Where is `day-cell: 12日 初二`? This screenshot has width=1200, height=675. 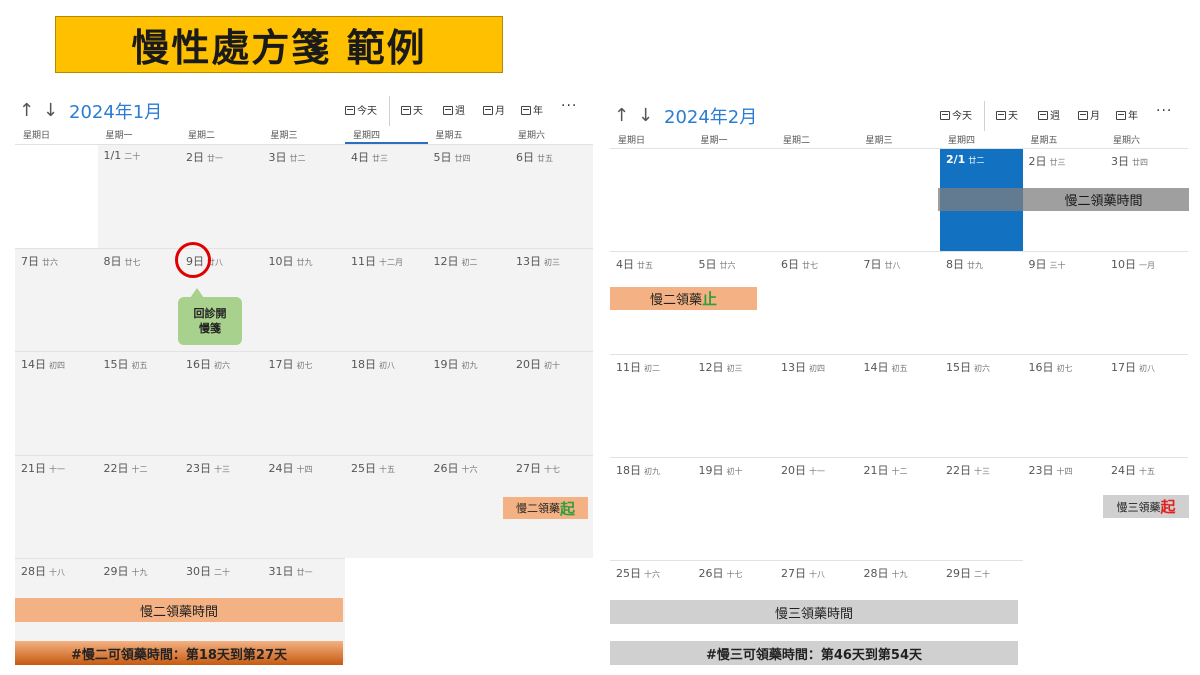
day-cell: 12日 初二 is located at coordinates (468, 299).